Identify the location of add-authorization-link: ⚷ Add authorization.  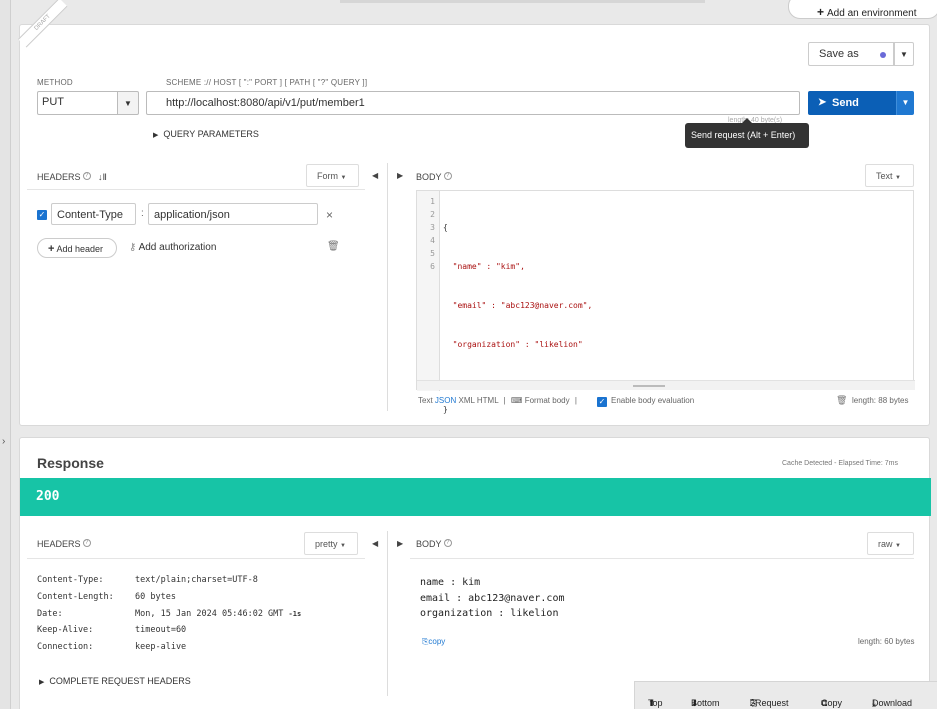
(172, 247).